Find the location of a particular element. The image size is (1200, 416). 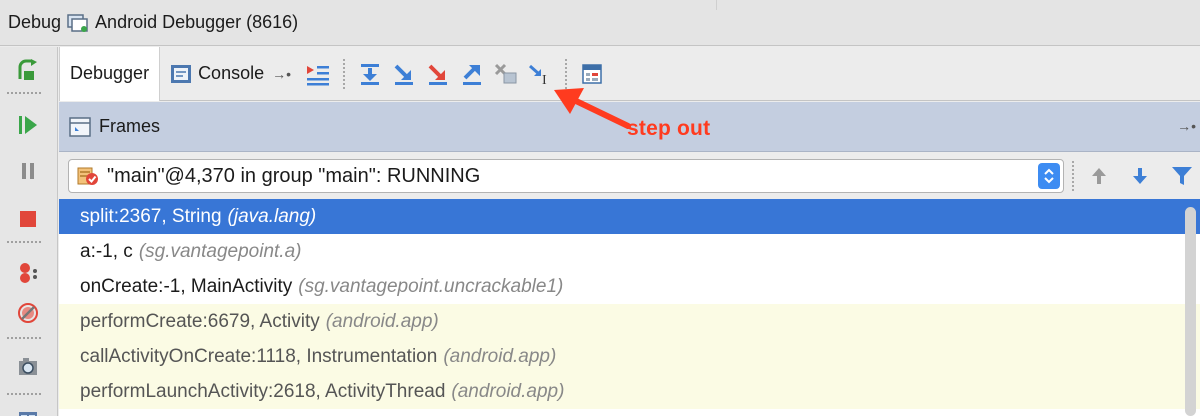

tab-debugger-label: Debugger is located at coordinates (110, 73).